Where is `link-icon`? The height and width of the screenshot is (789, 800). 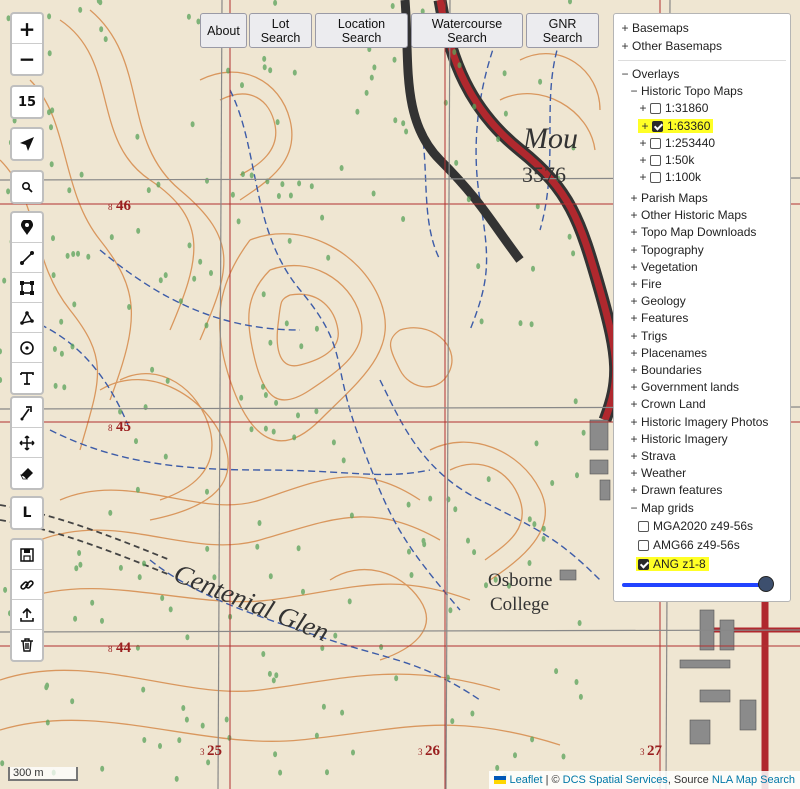 link-icon is located at coordinates (27, 584).